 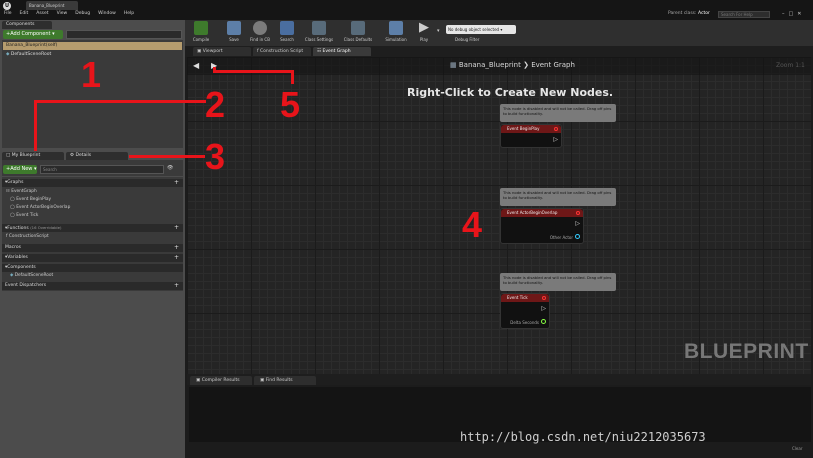 What do you see at coordinates (319, 31) in the screenshot?
I see `class-settings-button: Class Settings` at bounding box center [319, 31].